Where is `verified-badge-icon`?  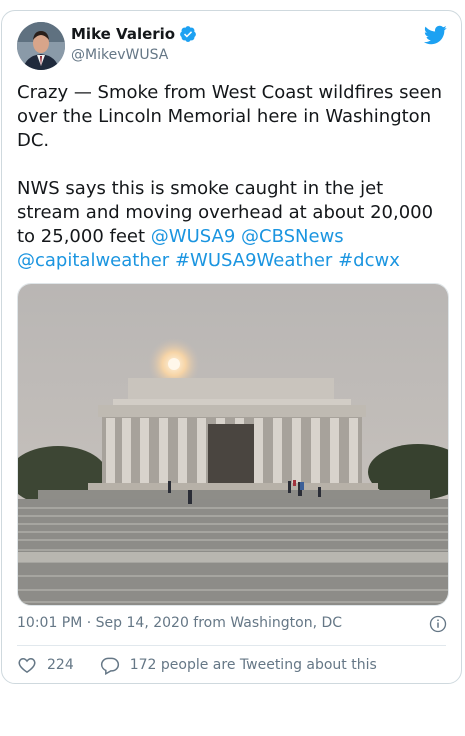
verified-badge-icon is located at coordinates (188, 34).